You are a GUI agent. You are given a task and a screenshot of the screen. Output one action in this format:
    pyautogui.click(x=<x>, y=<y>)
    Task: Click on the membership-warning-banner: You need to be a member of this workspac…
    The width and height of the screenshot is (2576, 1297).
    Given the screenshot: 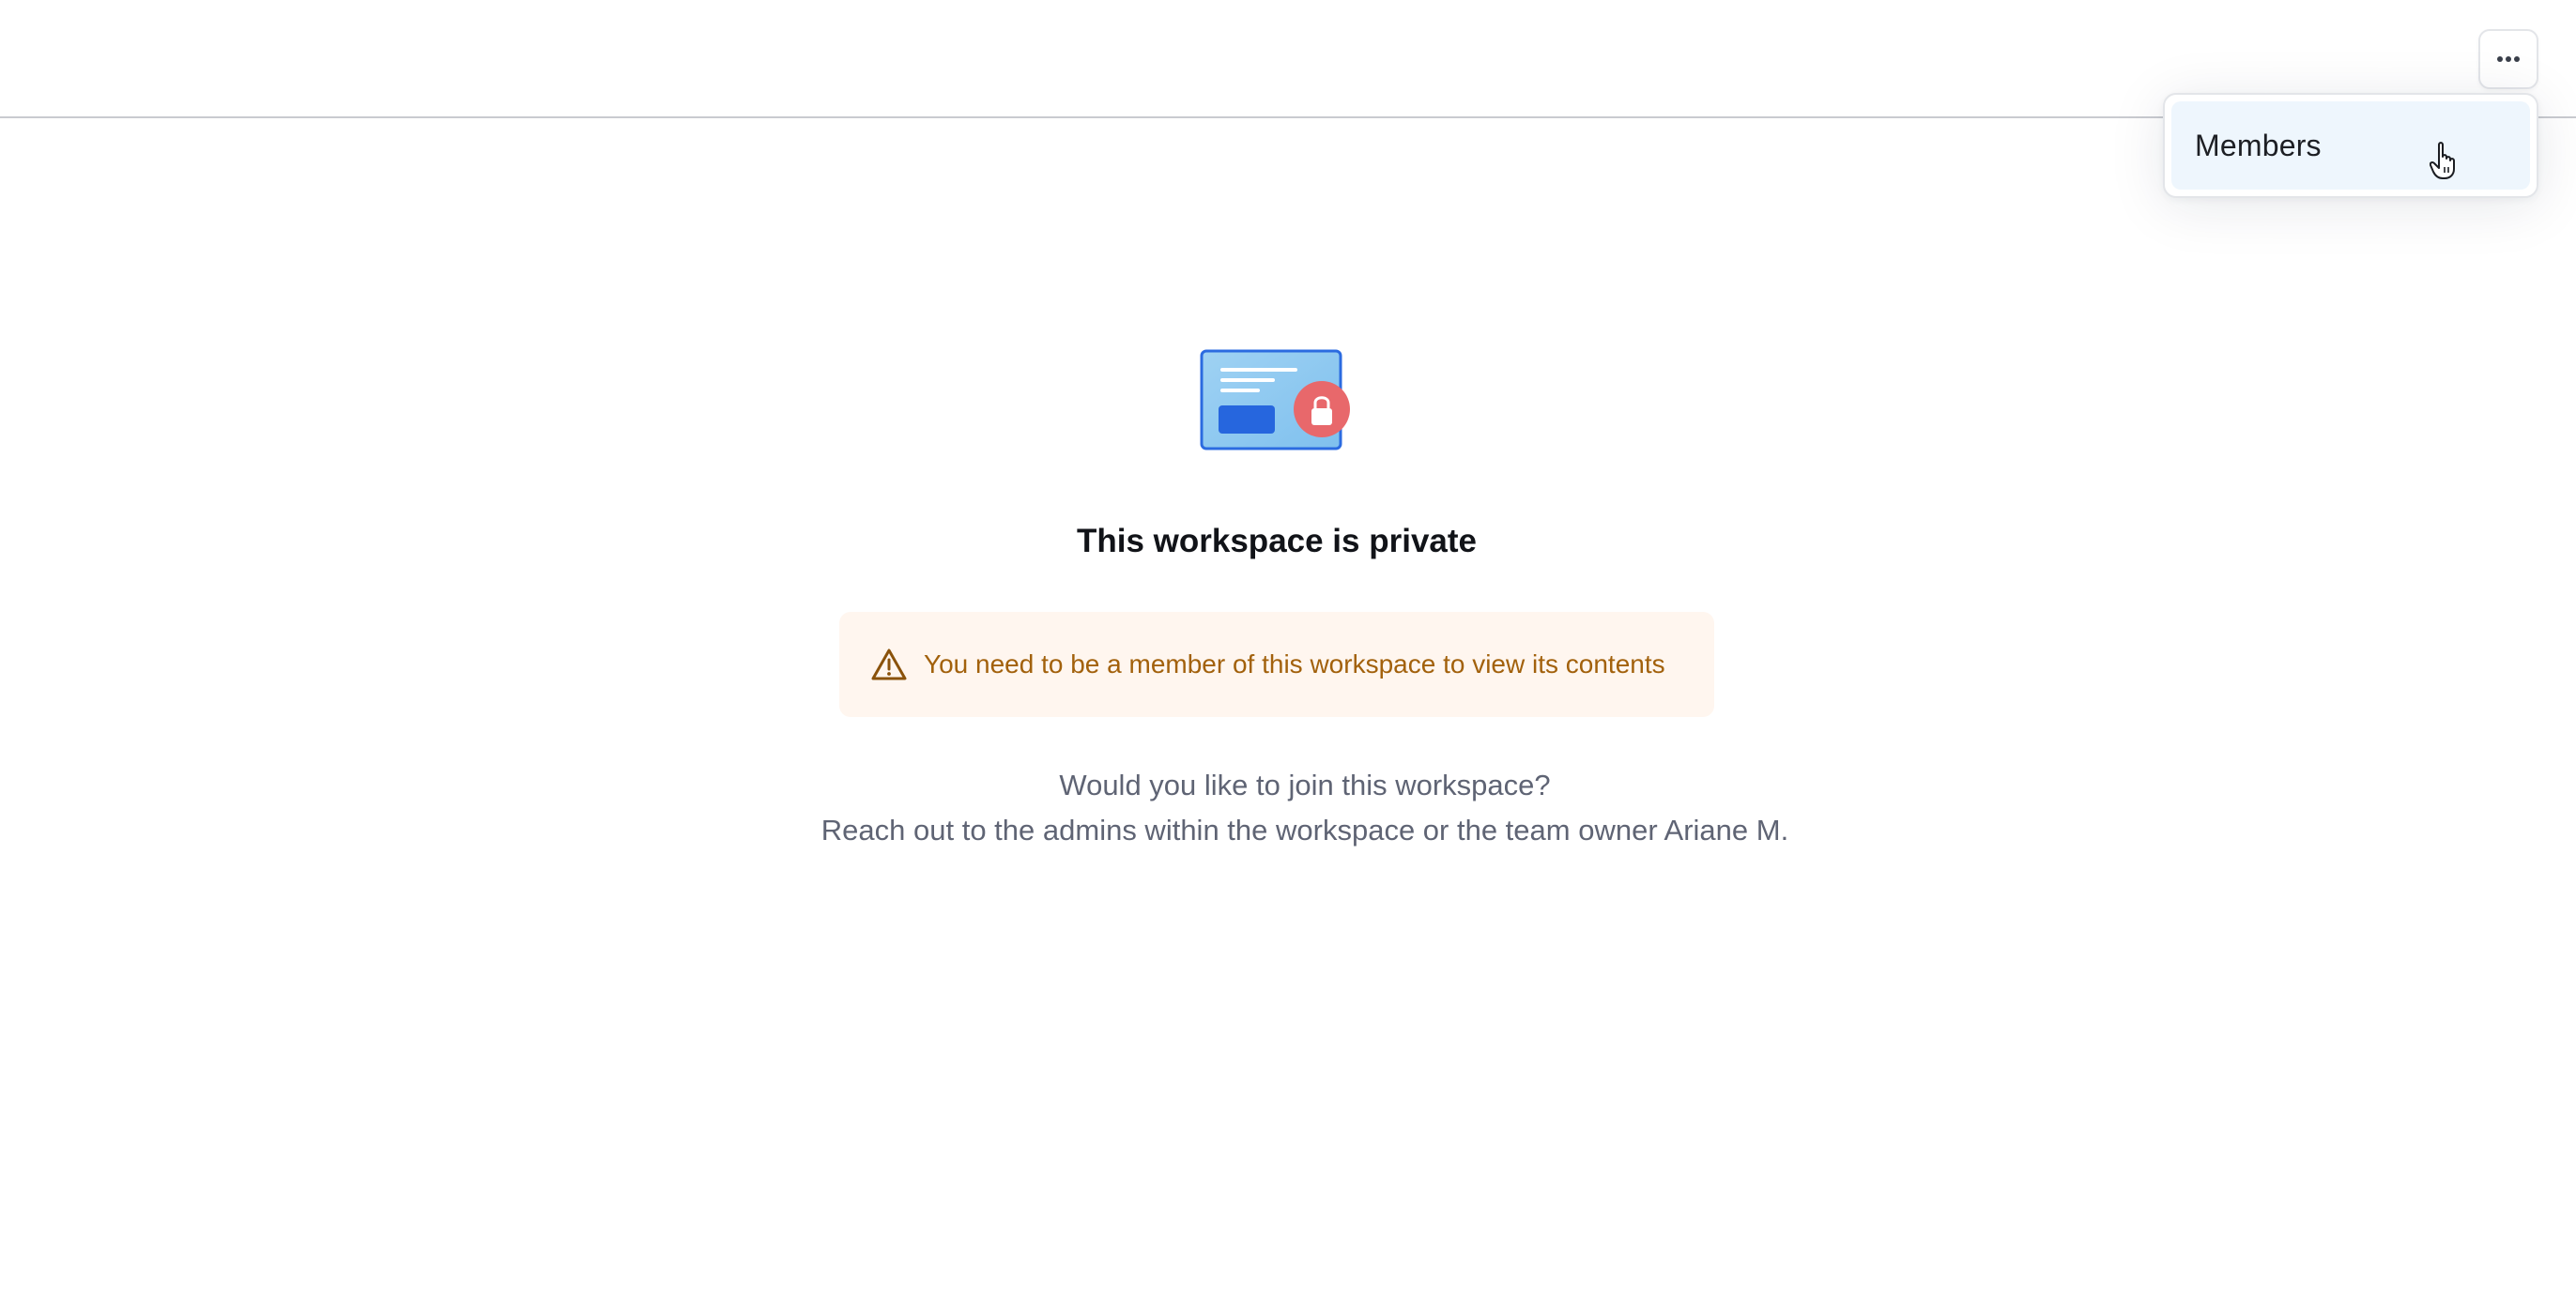 What is the action you would take?
    pyautogui.click(x=1276, y=664)
    